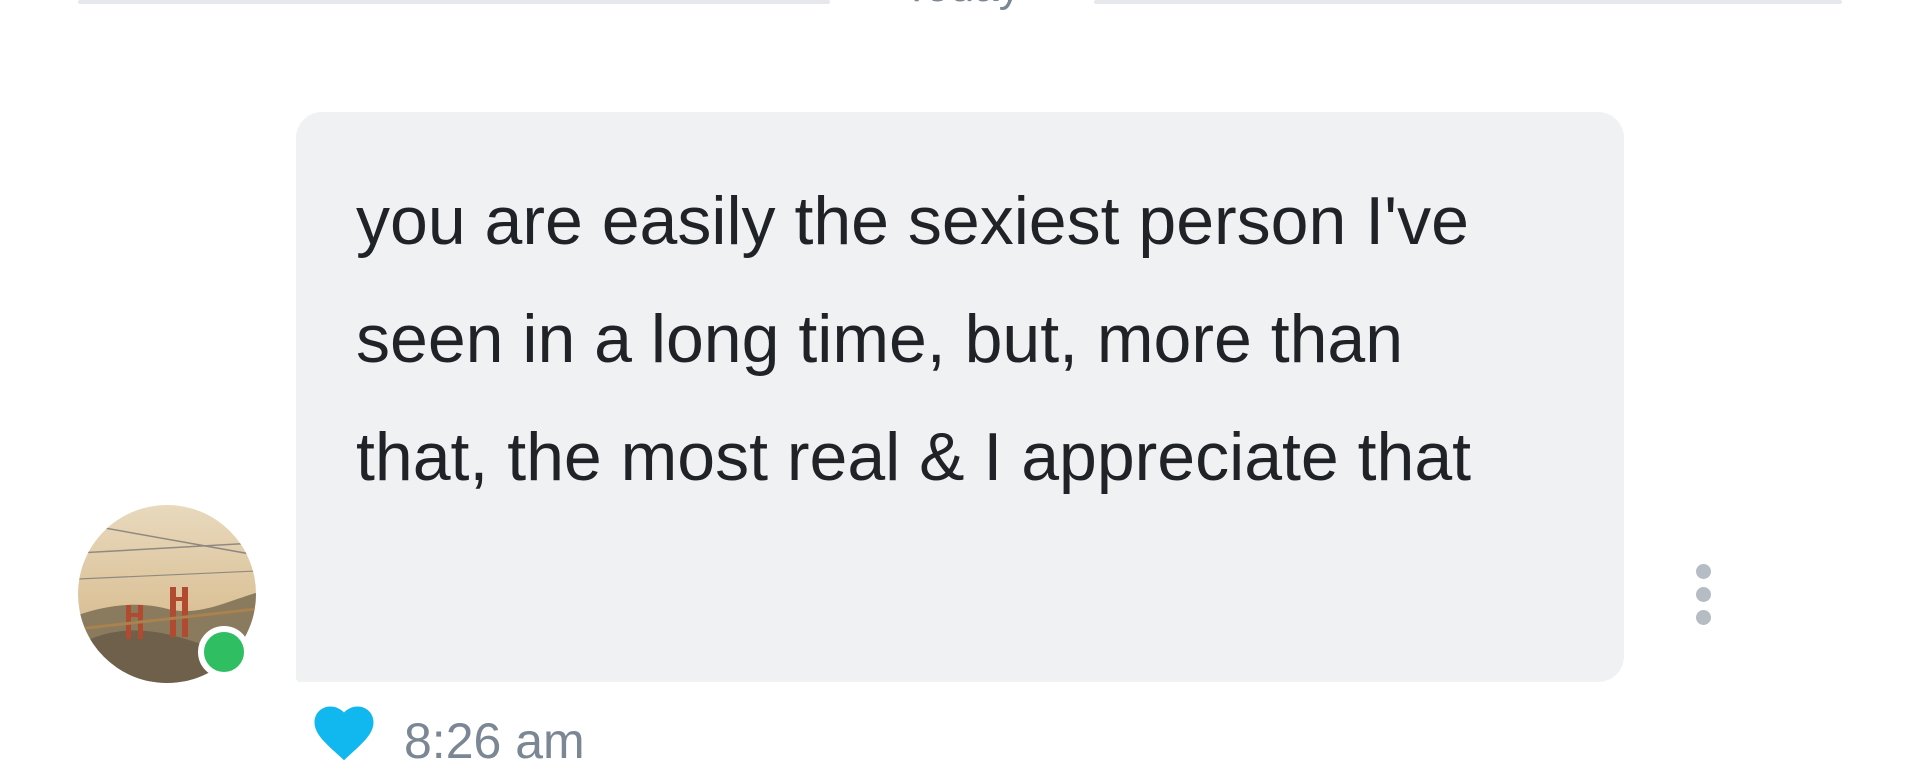  What do you see at coordinates (454, 2) in the screenshot?
I see `date-divider-left` at bounding box center [454, 2].